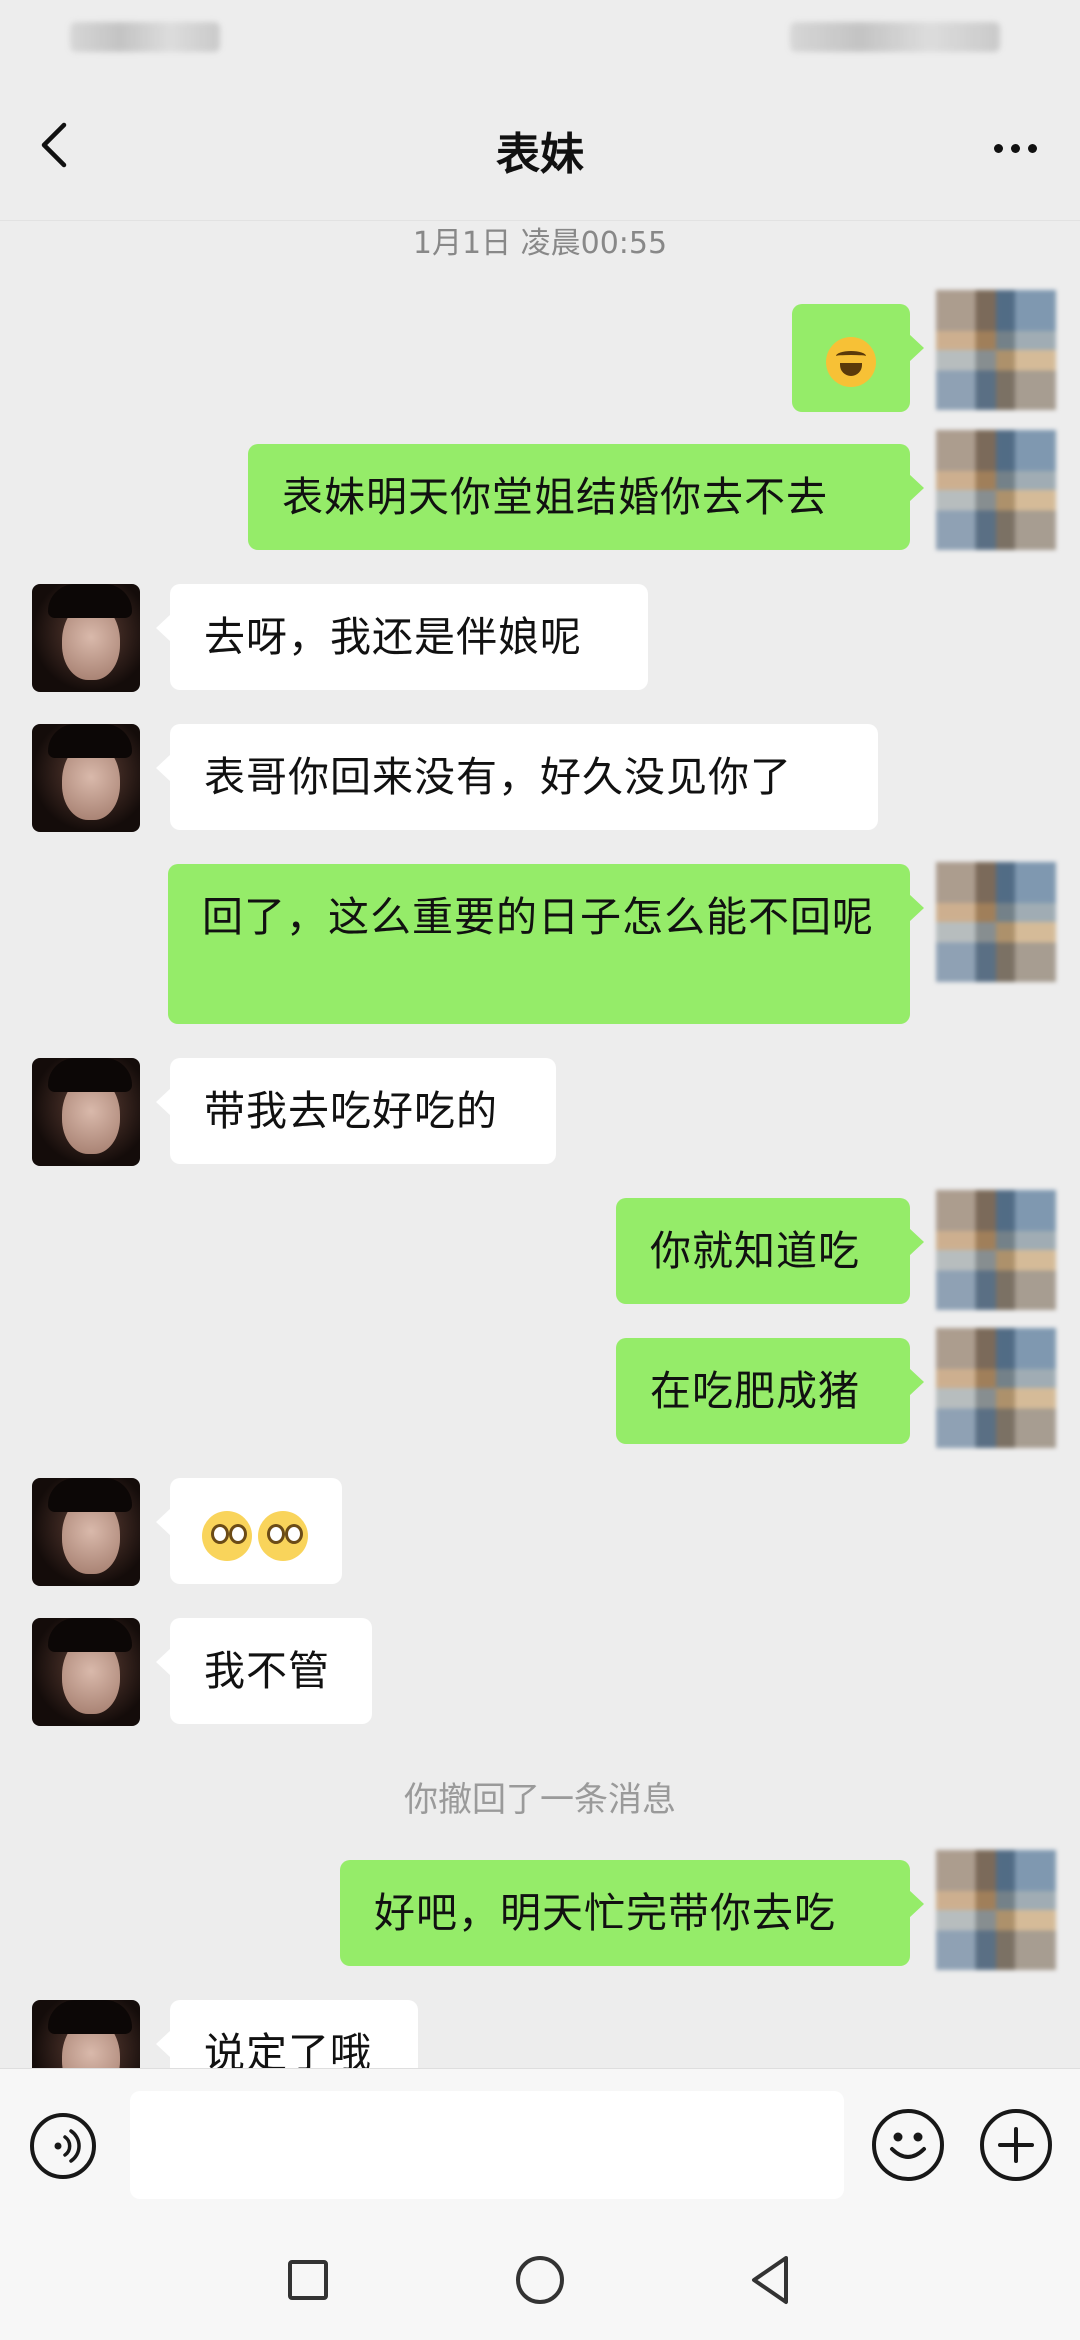 The width and height of the screenshot is (1080, 2340). I want to click on home-button, so click(540, 2280).